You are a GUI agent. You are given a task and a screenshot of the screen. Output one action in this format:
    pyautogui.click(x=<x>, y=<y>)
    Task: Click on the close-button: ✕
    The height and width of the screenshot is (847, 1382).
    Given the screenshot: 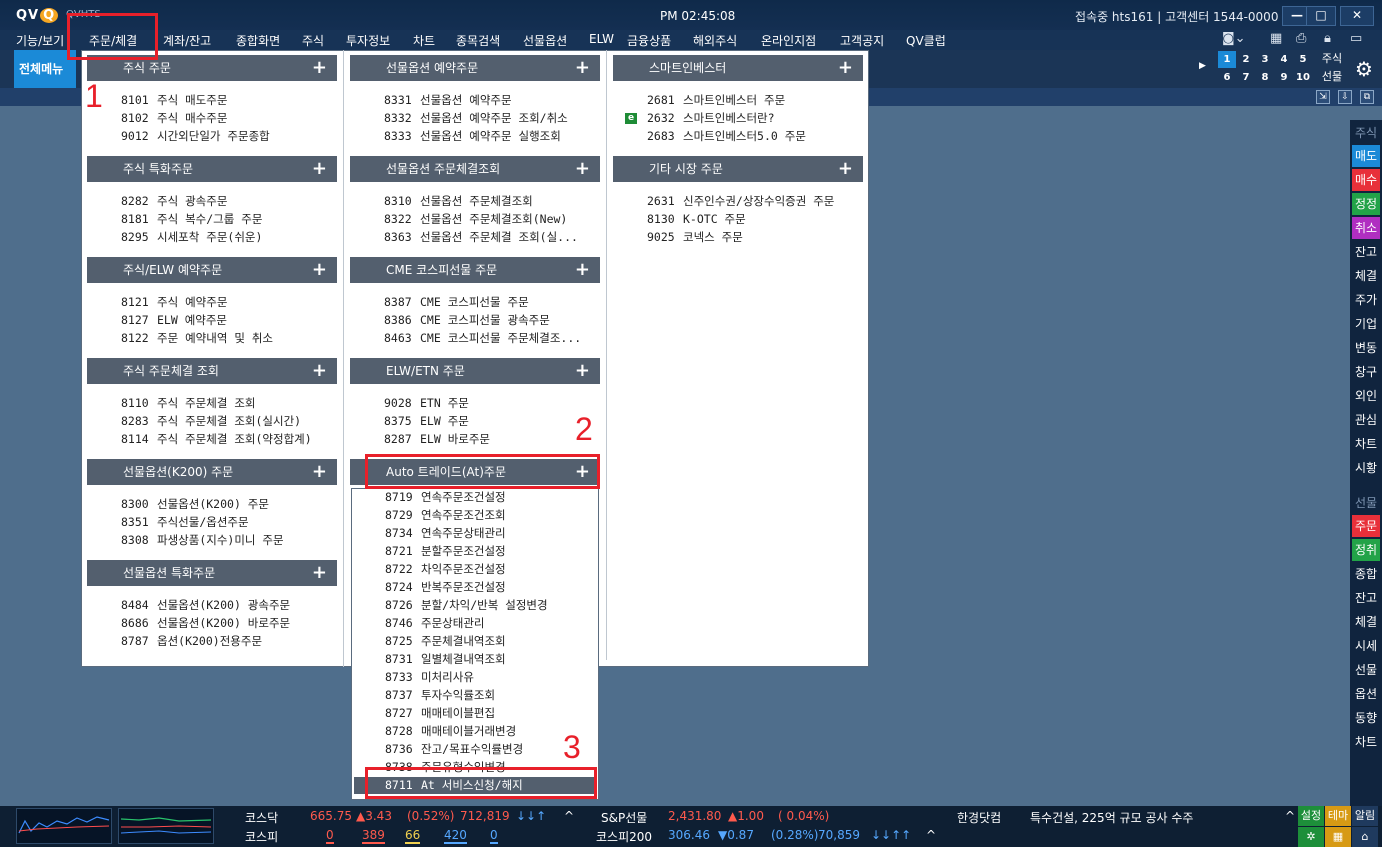 What is the action you would take?
    pyautogui.click(x=1357, y=16)
    